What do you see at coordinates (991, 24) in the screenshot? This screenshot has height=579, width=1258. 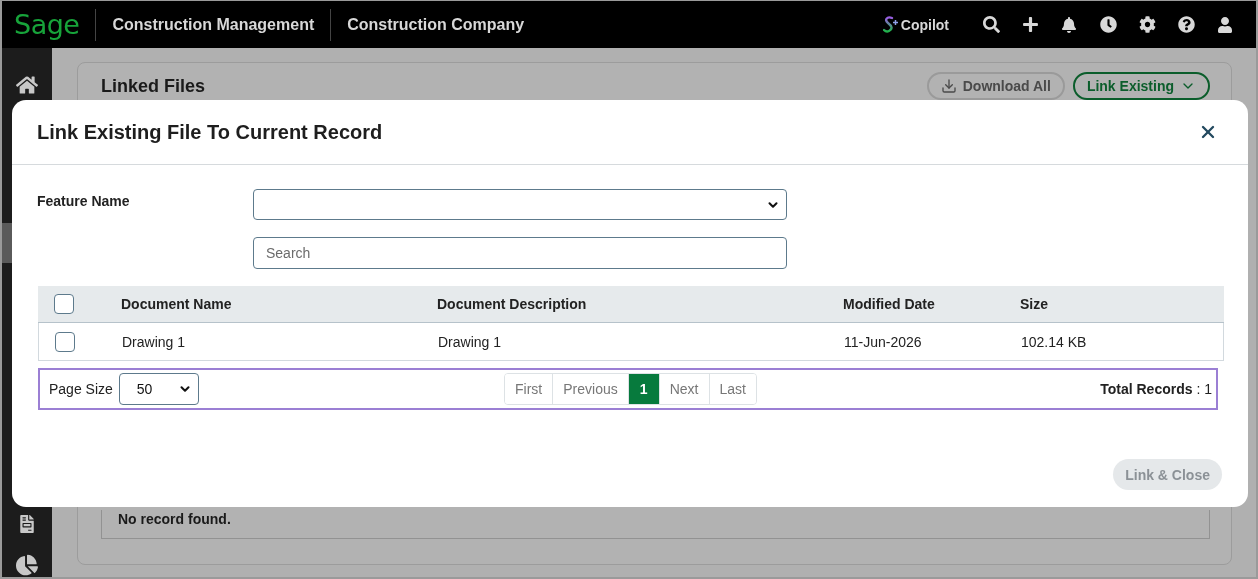 I see `search-icon` at bounding box center [991, 24].